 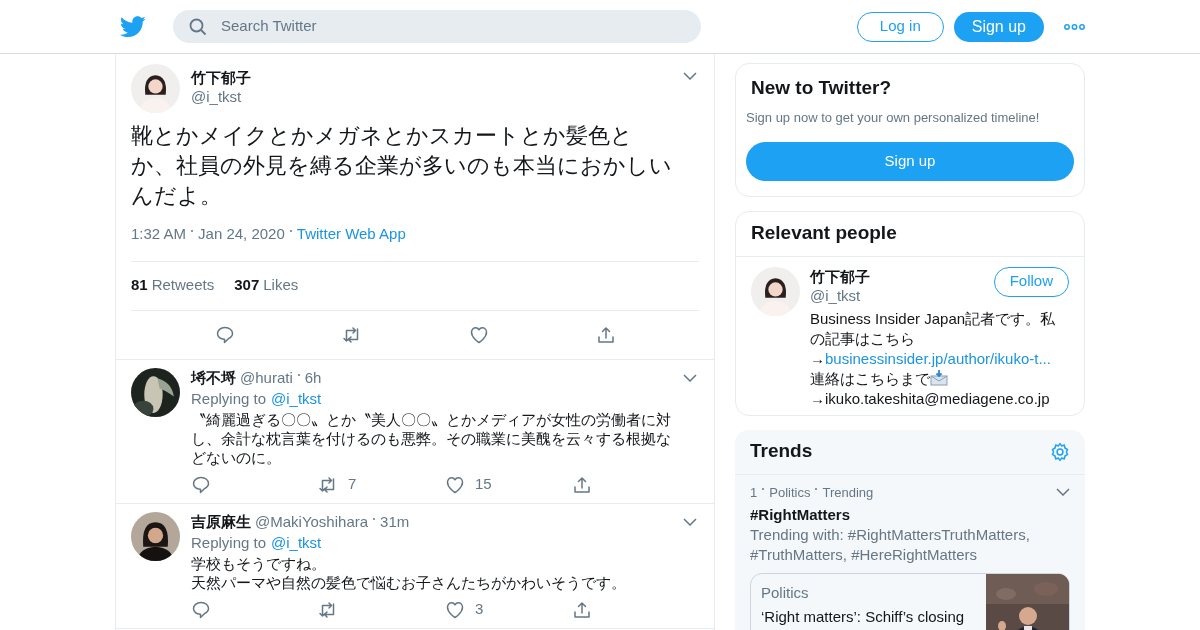 I want to click on news-headline: ‘Right matters’: Schiff’s closing, so click(x=863, y=616).